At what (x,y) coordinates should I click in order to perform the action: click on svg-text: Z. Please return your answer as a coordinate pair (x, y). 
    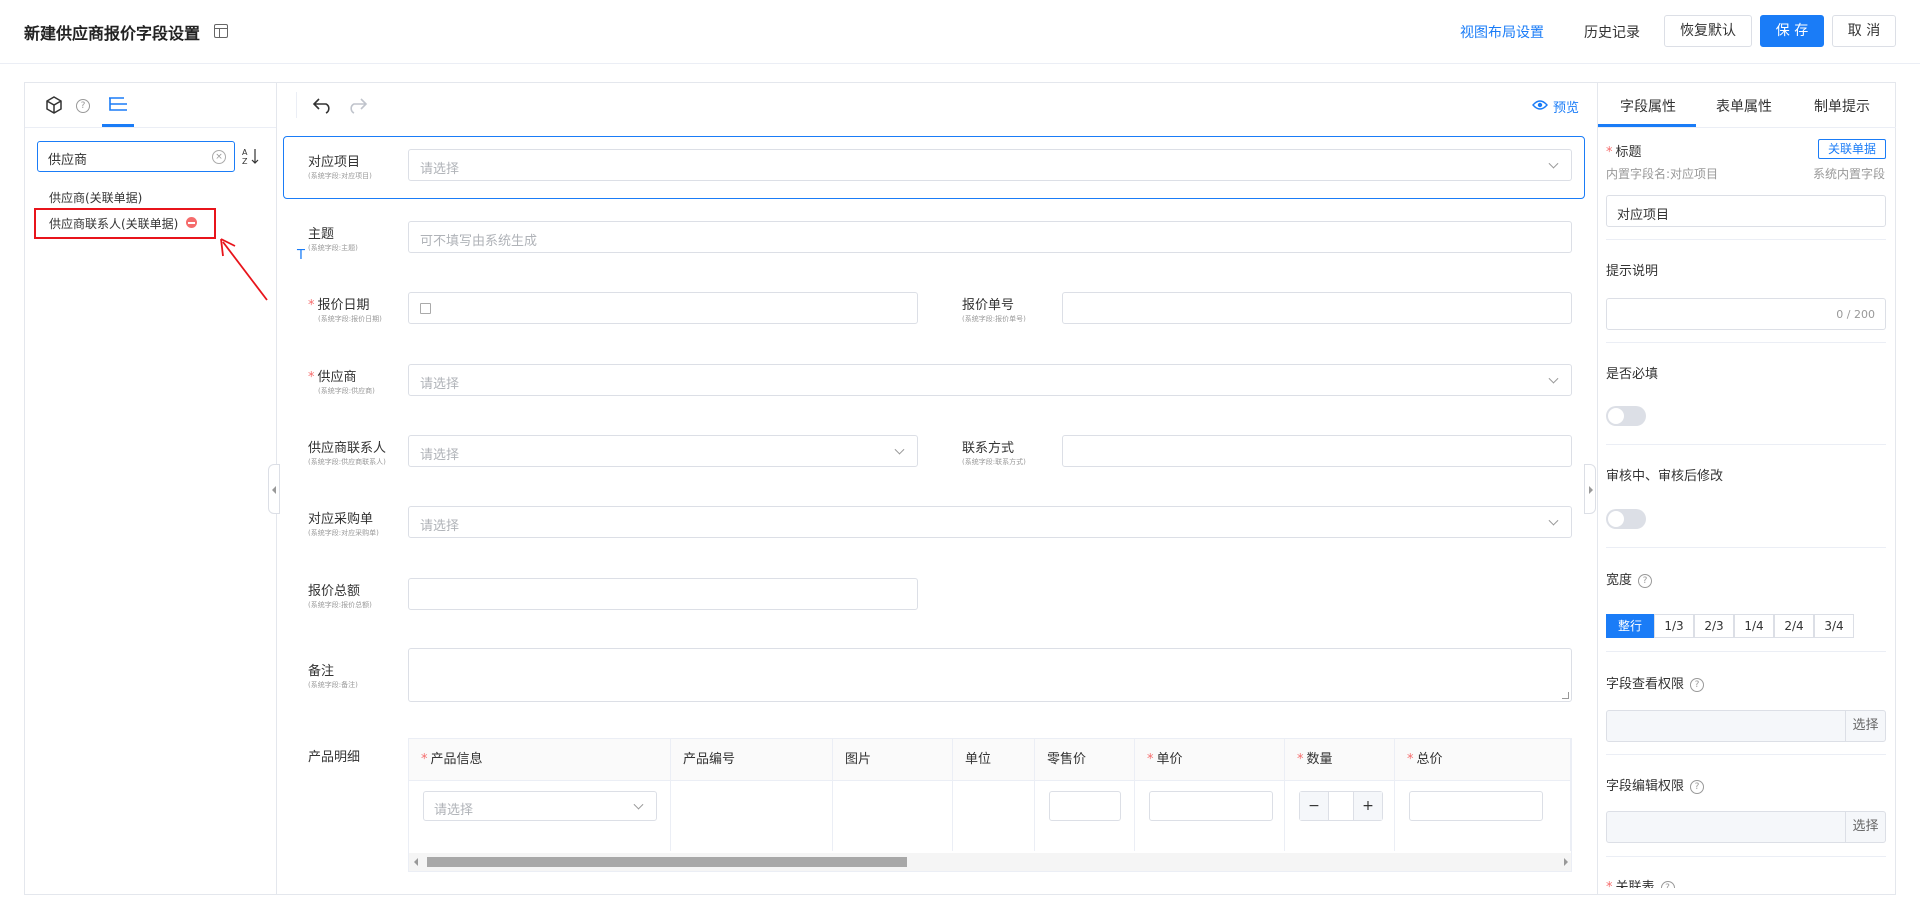
    Looking at the image, I should click on (245, 161).